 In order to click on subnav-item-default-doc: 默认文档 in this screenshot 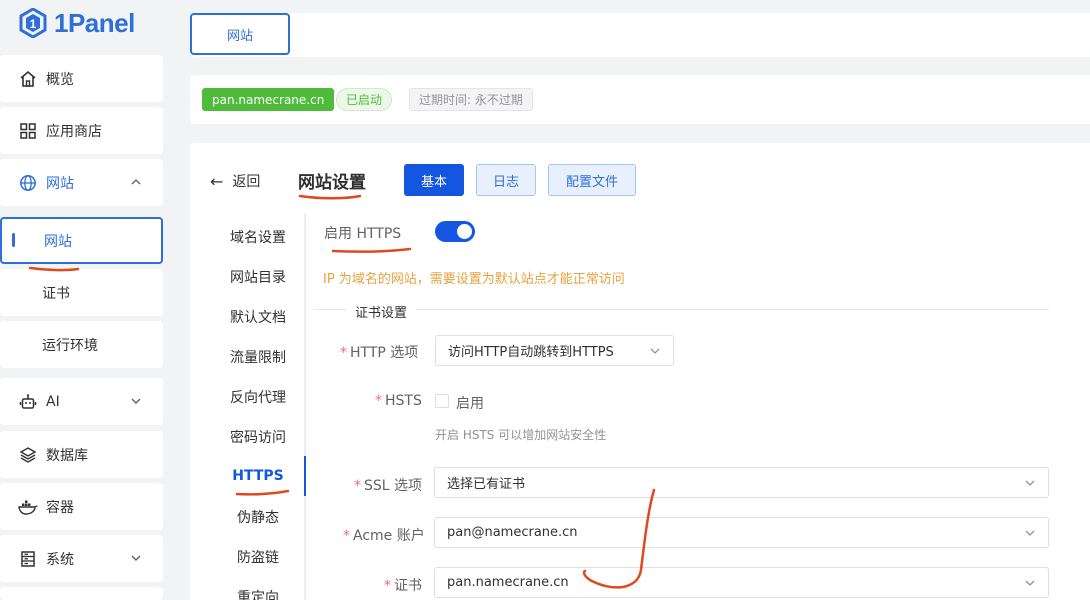, I will do `click(248, 317)`.